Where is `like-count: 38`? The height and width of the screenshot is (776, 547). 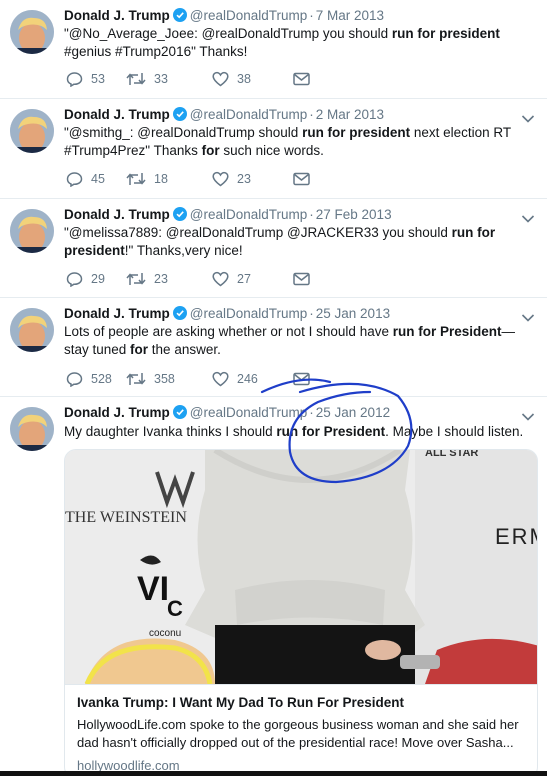
like-count: 38 is located at coordinates (244, 79).